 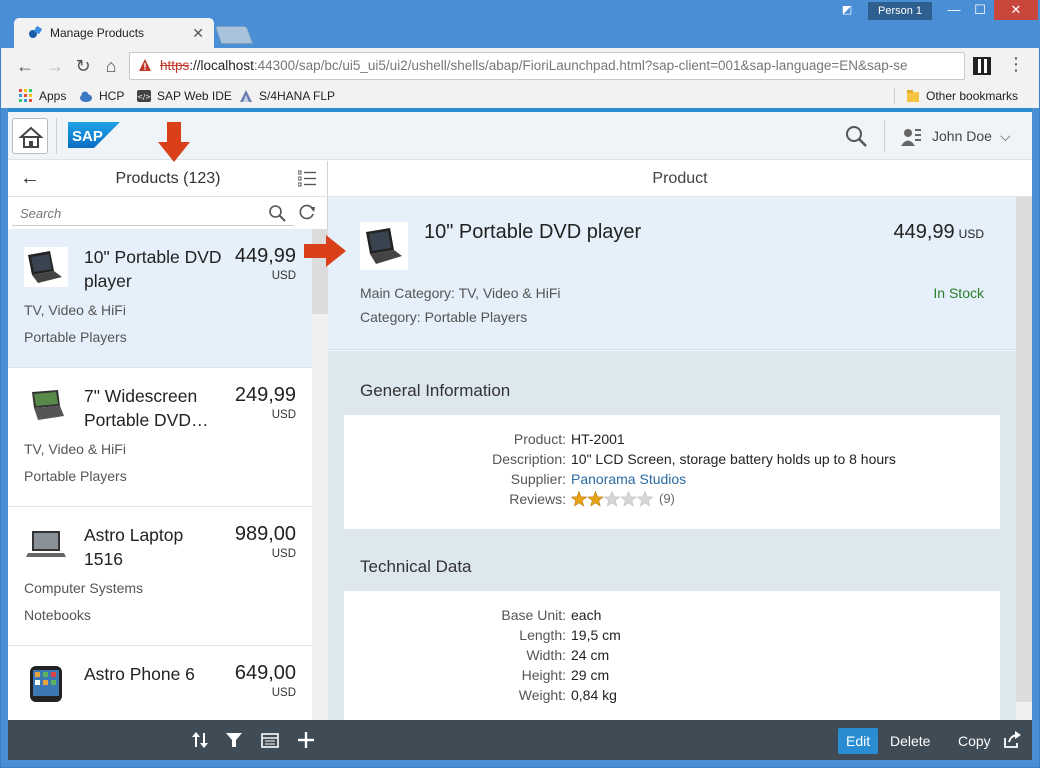 What do you see at coordinates (198, 33) in the screenshot?
I see `close-tab-icon: ✕` at bounding box center [198, 33].